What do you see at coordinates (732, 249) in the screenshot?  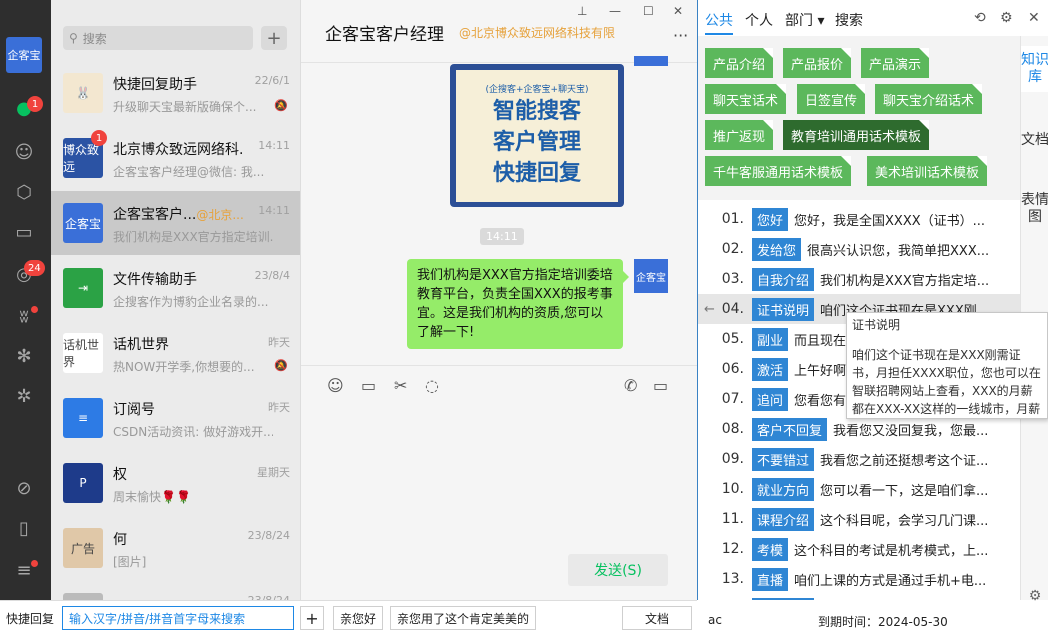 I see `item-number: 02.` at bounding box center [732, 249].